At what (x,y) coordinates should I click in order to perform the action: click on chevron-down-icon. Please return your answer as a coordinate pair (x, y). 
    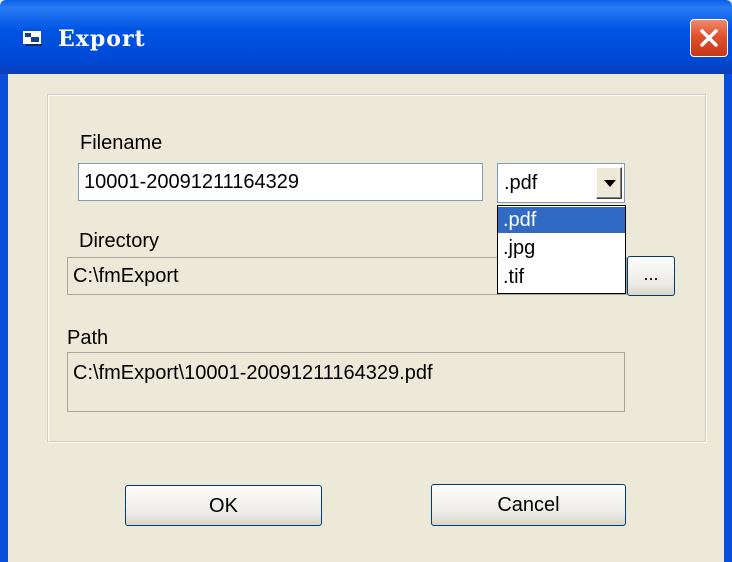
    Looking at the image, I should click on (610, 183).